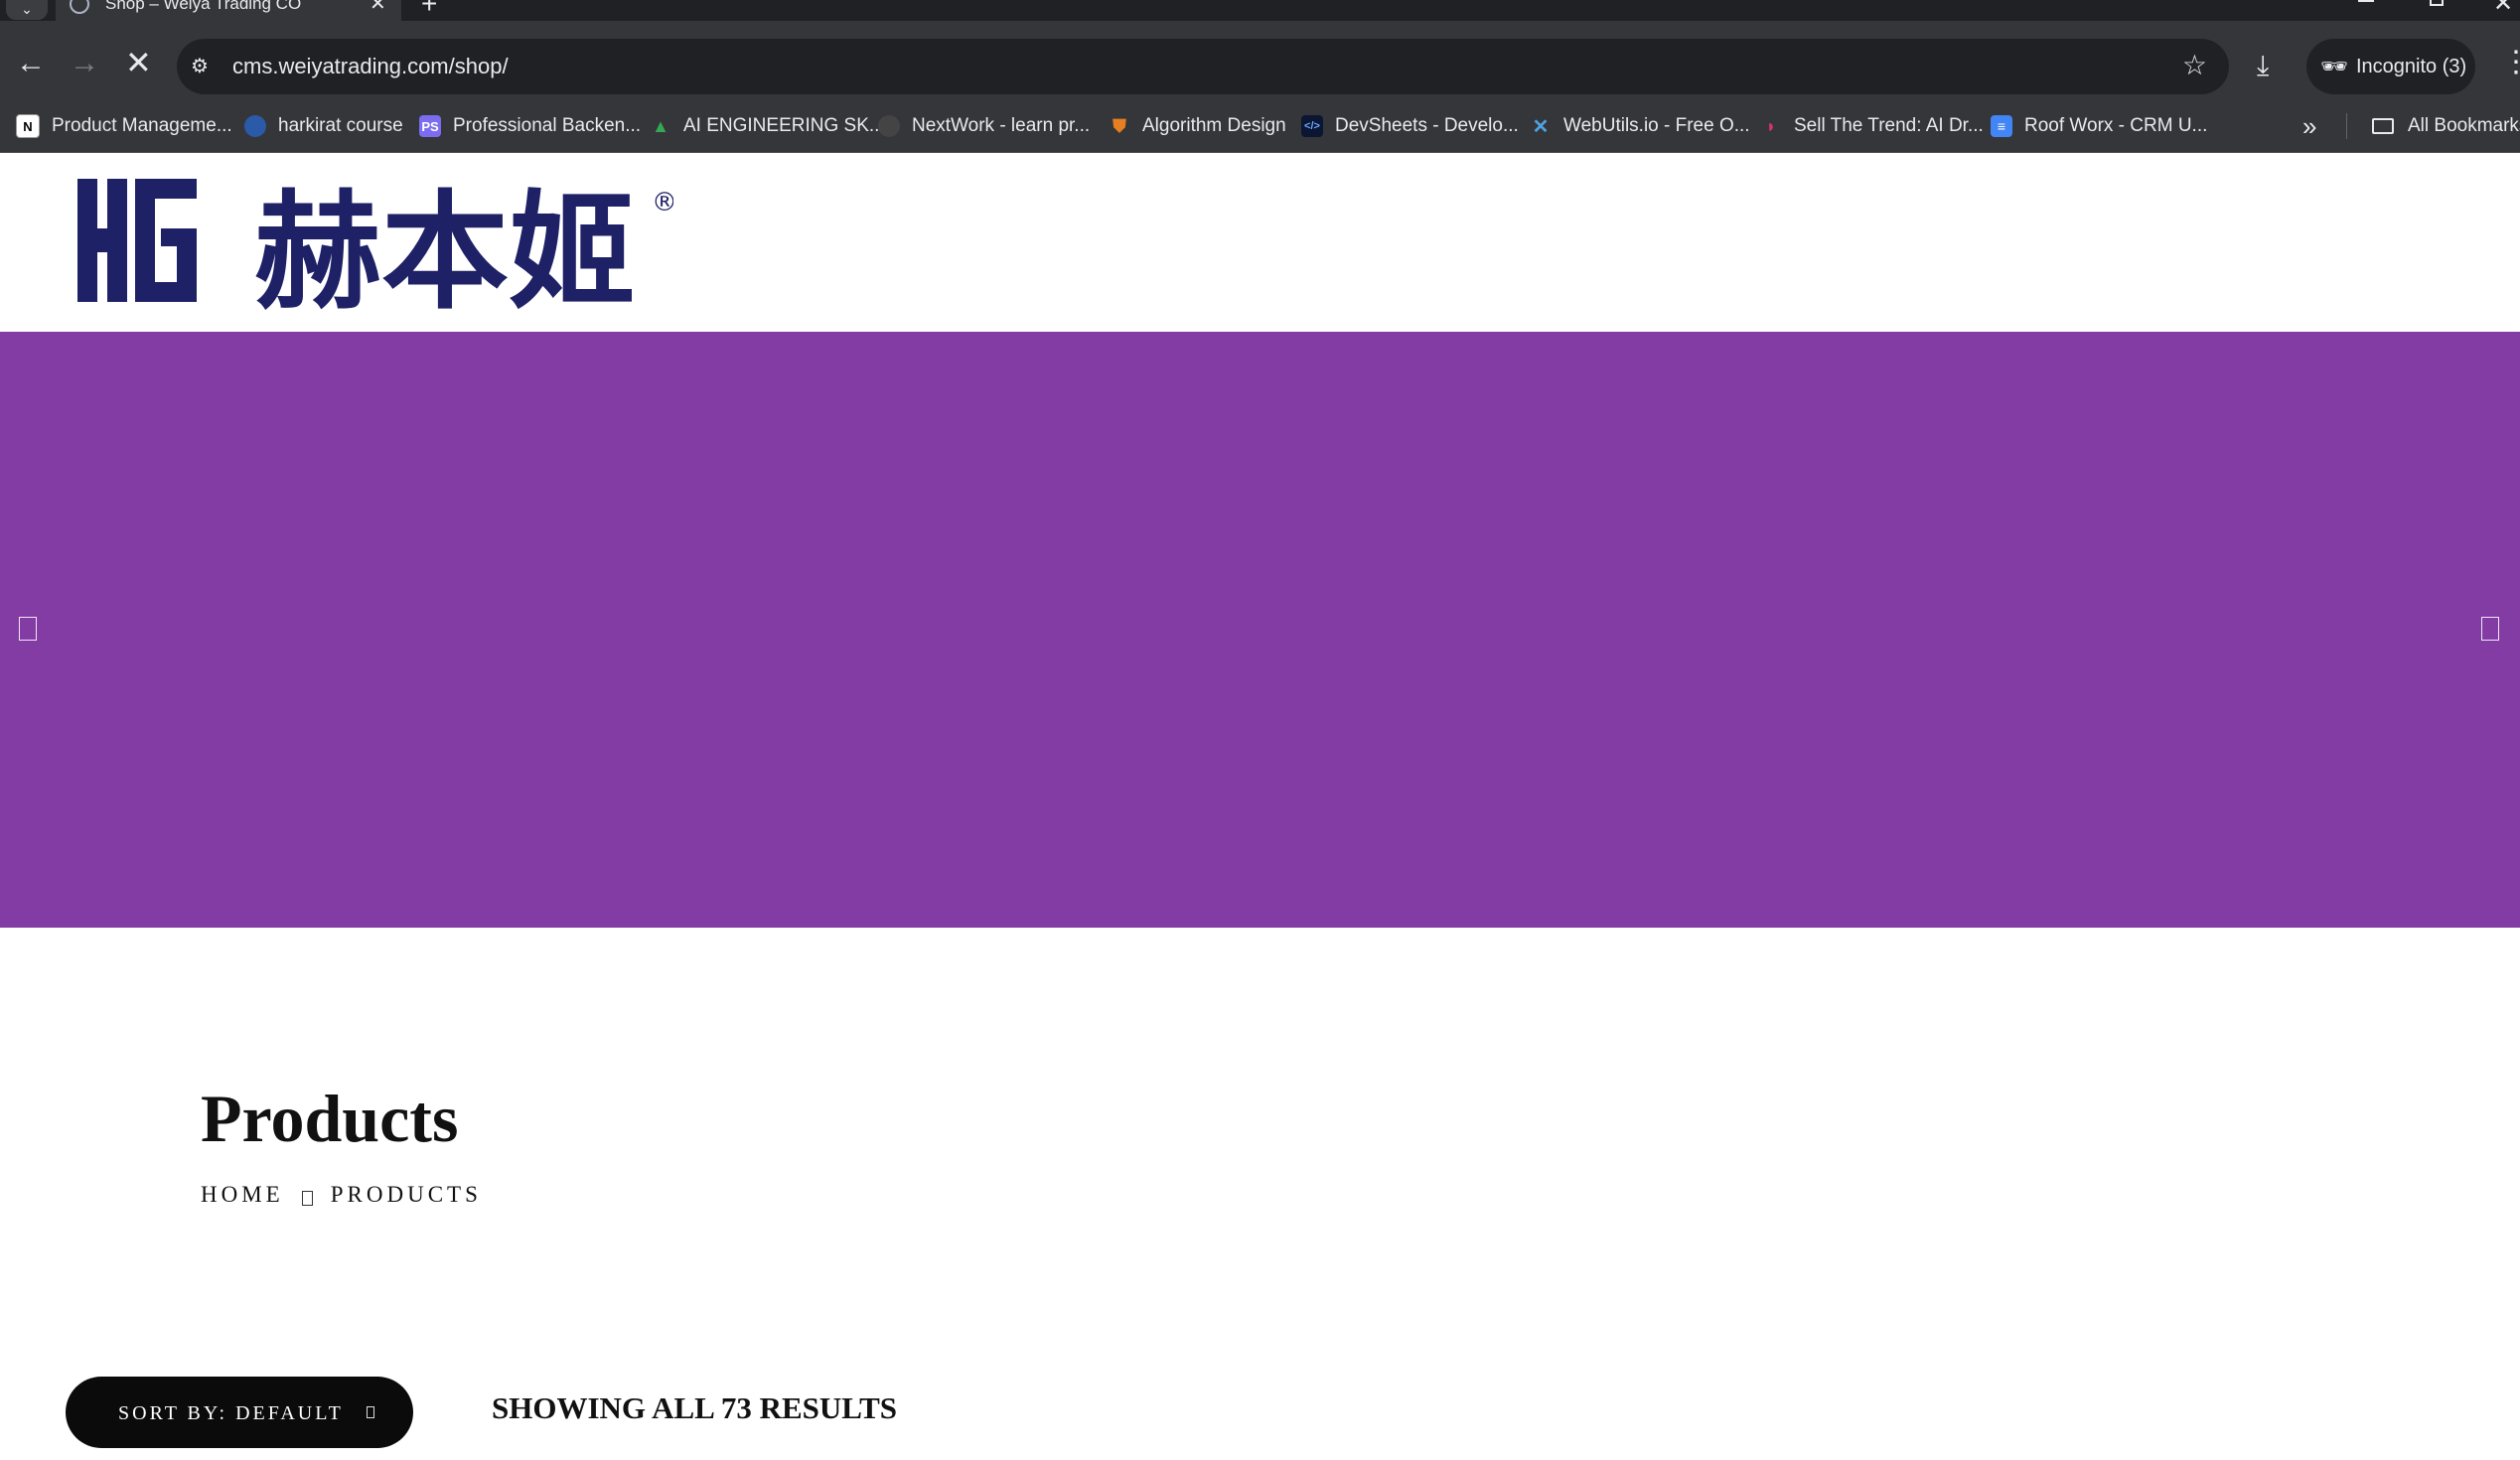 The image size is (2520, 1460). What do you see at coordinates (370, 67) in the screenshot?
I see `url-text: cms.weiyatrading.com/shop/` at bounding box center [370, 67].